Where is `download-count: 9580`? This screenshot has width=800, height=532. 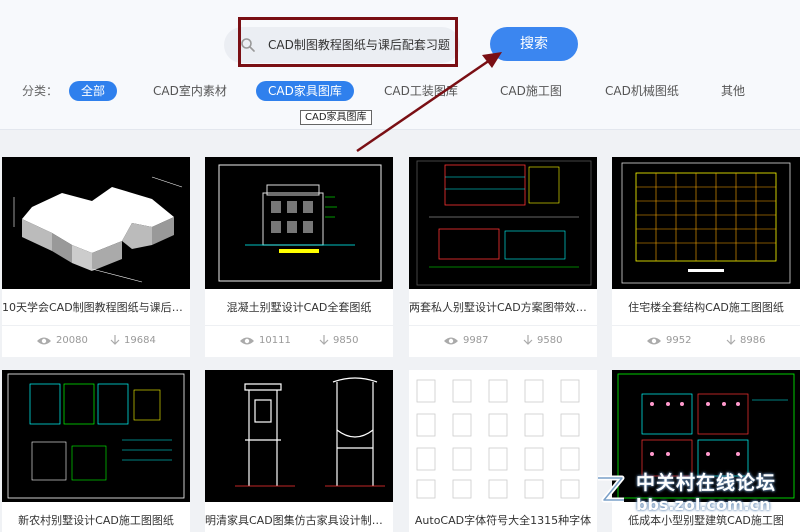
download-count: 9580 is located at coordinates (542, 340).